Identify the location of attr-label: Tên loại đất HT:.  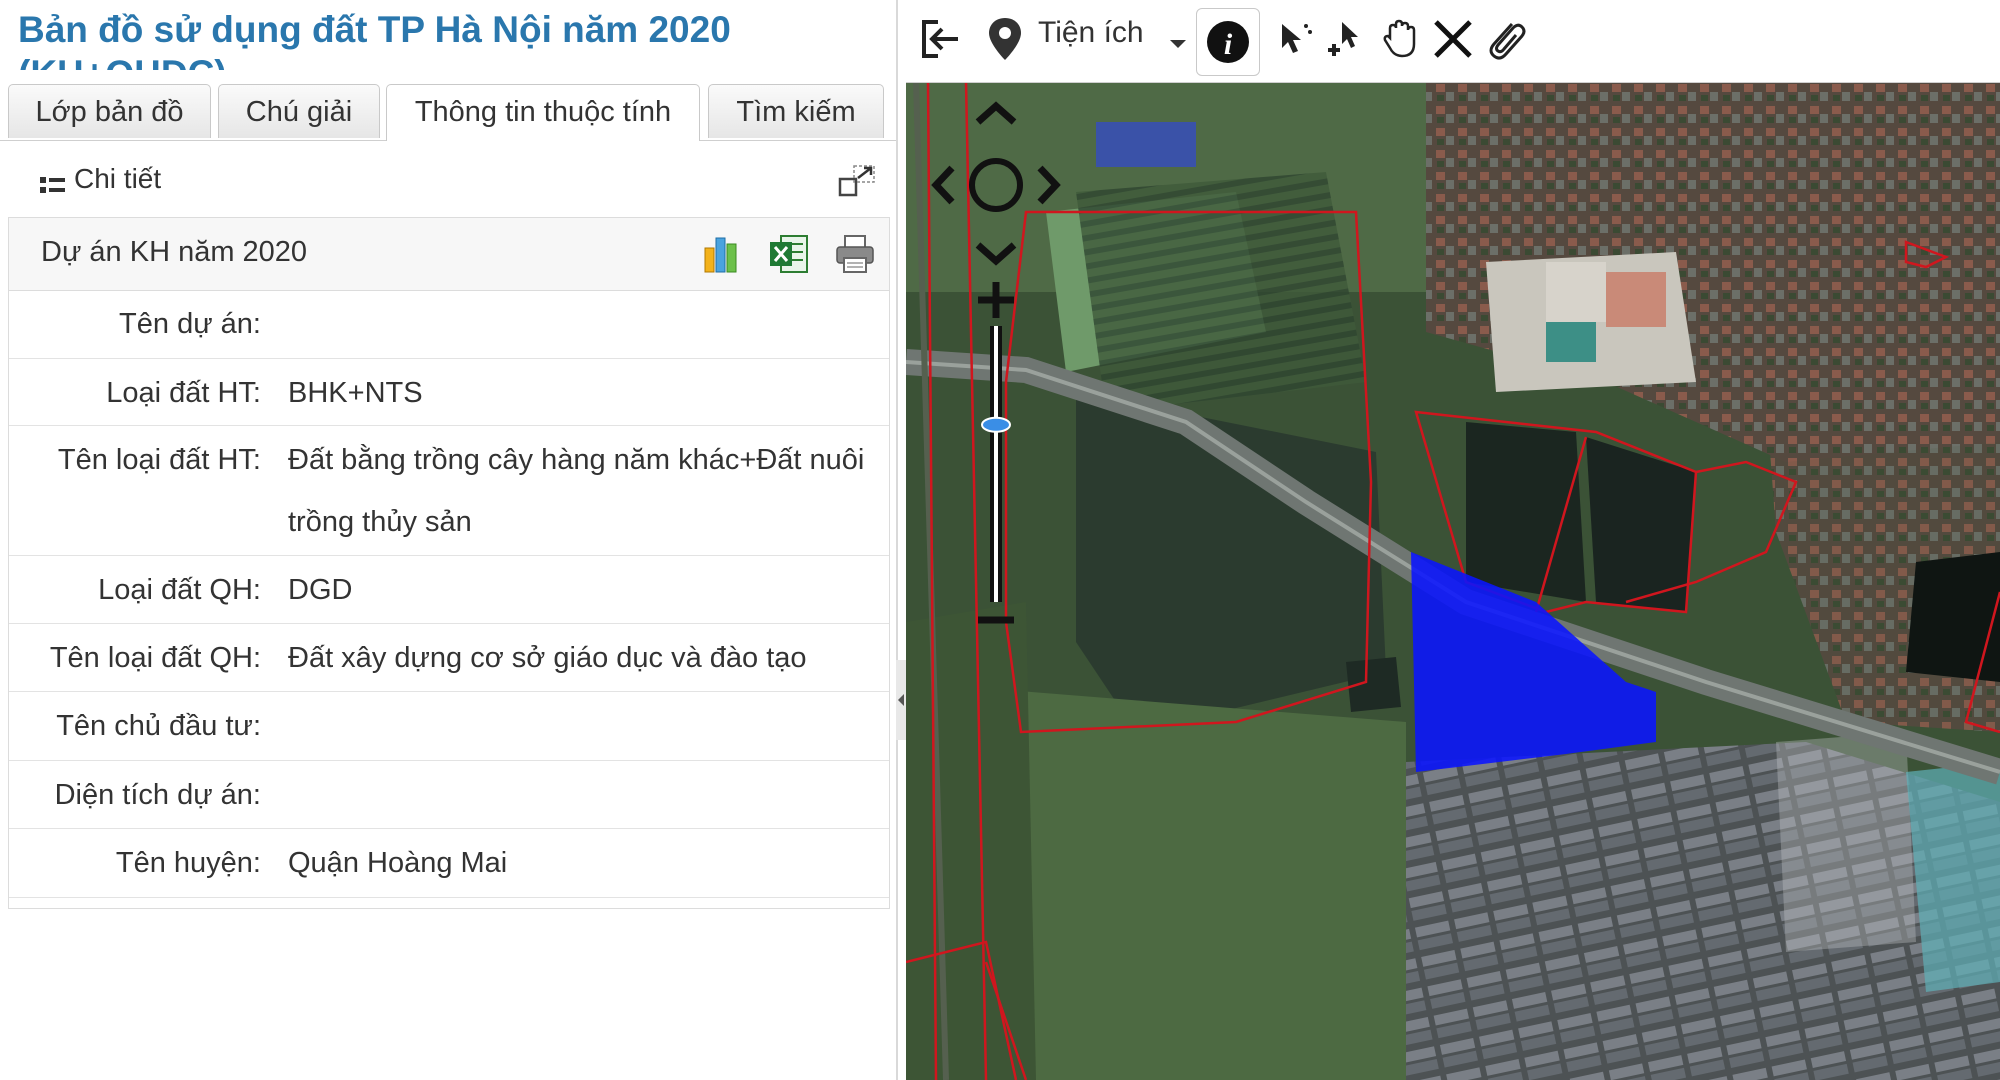
(159, 460).